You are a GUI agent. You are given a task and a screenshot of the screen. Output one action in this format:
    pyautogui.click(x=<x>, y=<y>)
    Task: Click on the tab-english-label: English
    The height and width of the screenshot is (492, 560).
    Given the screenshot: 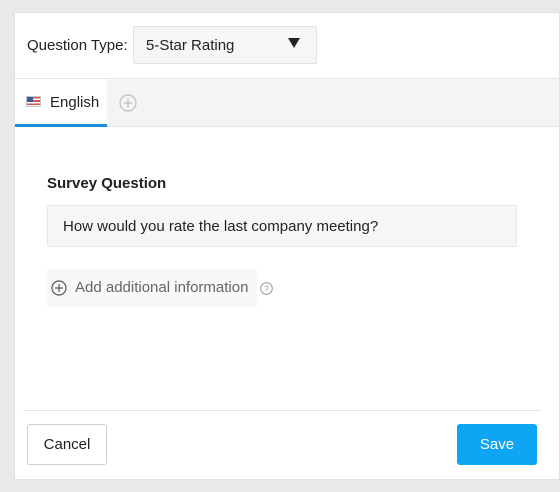 What is the action you would take?
    pyautogui.click(x=75, y=102)
    